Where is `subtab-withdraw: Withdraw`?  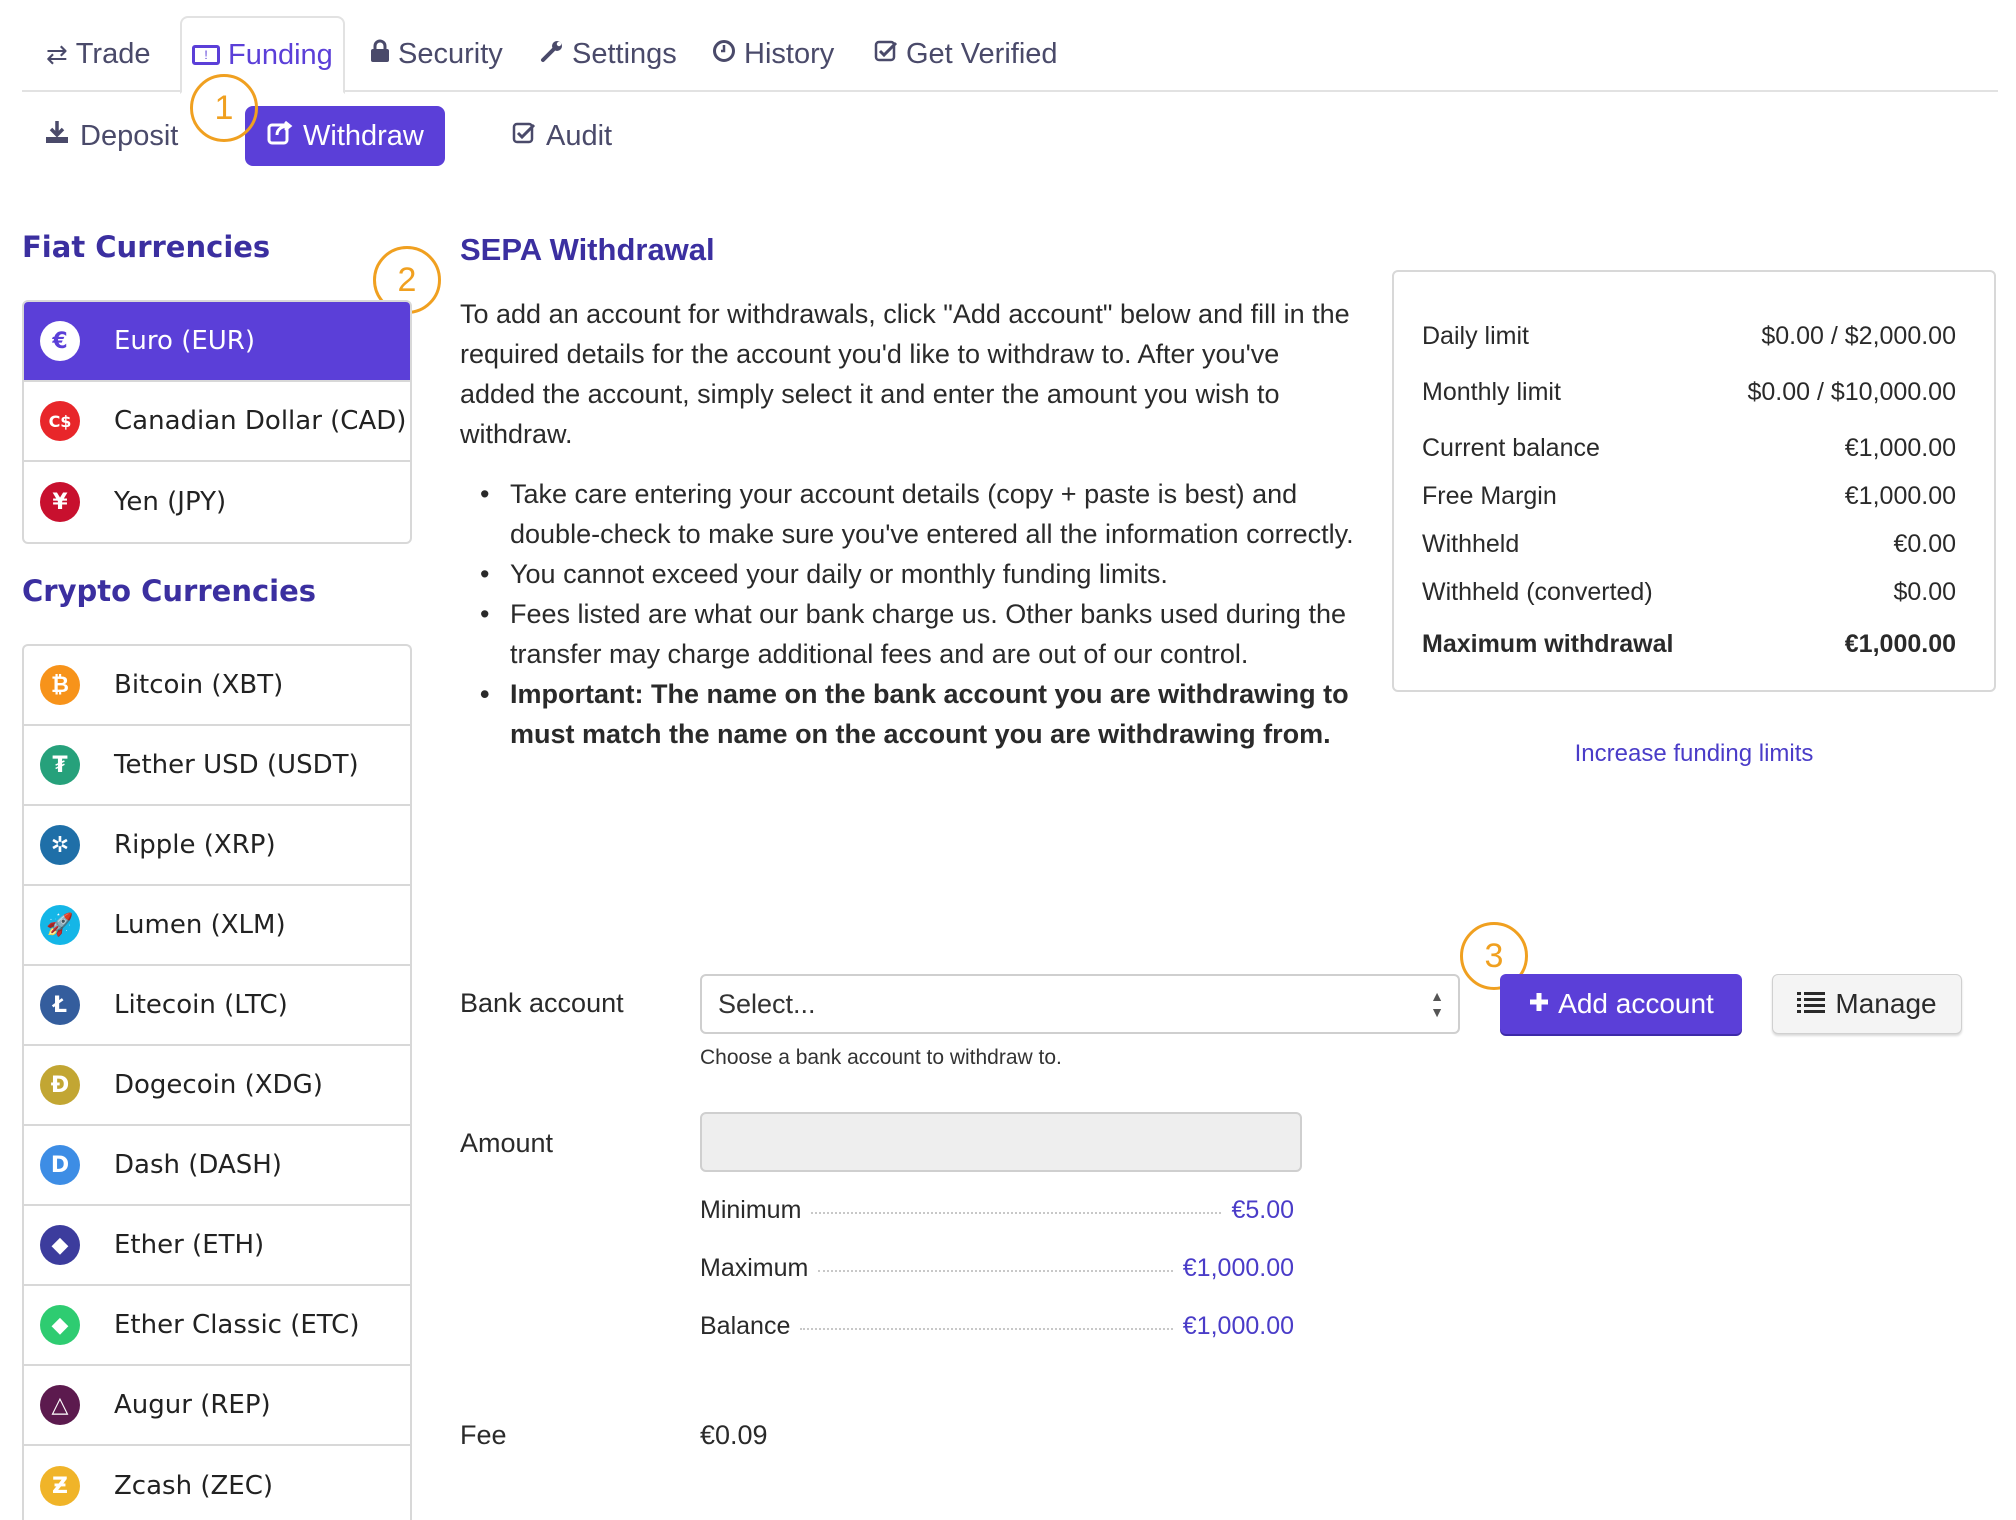
subtab-withdraw: Withdraw is located at coordinates (345, 136).